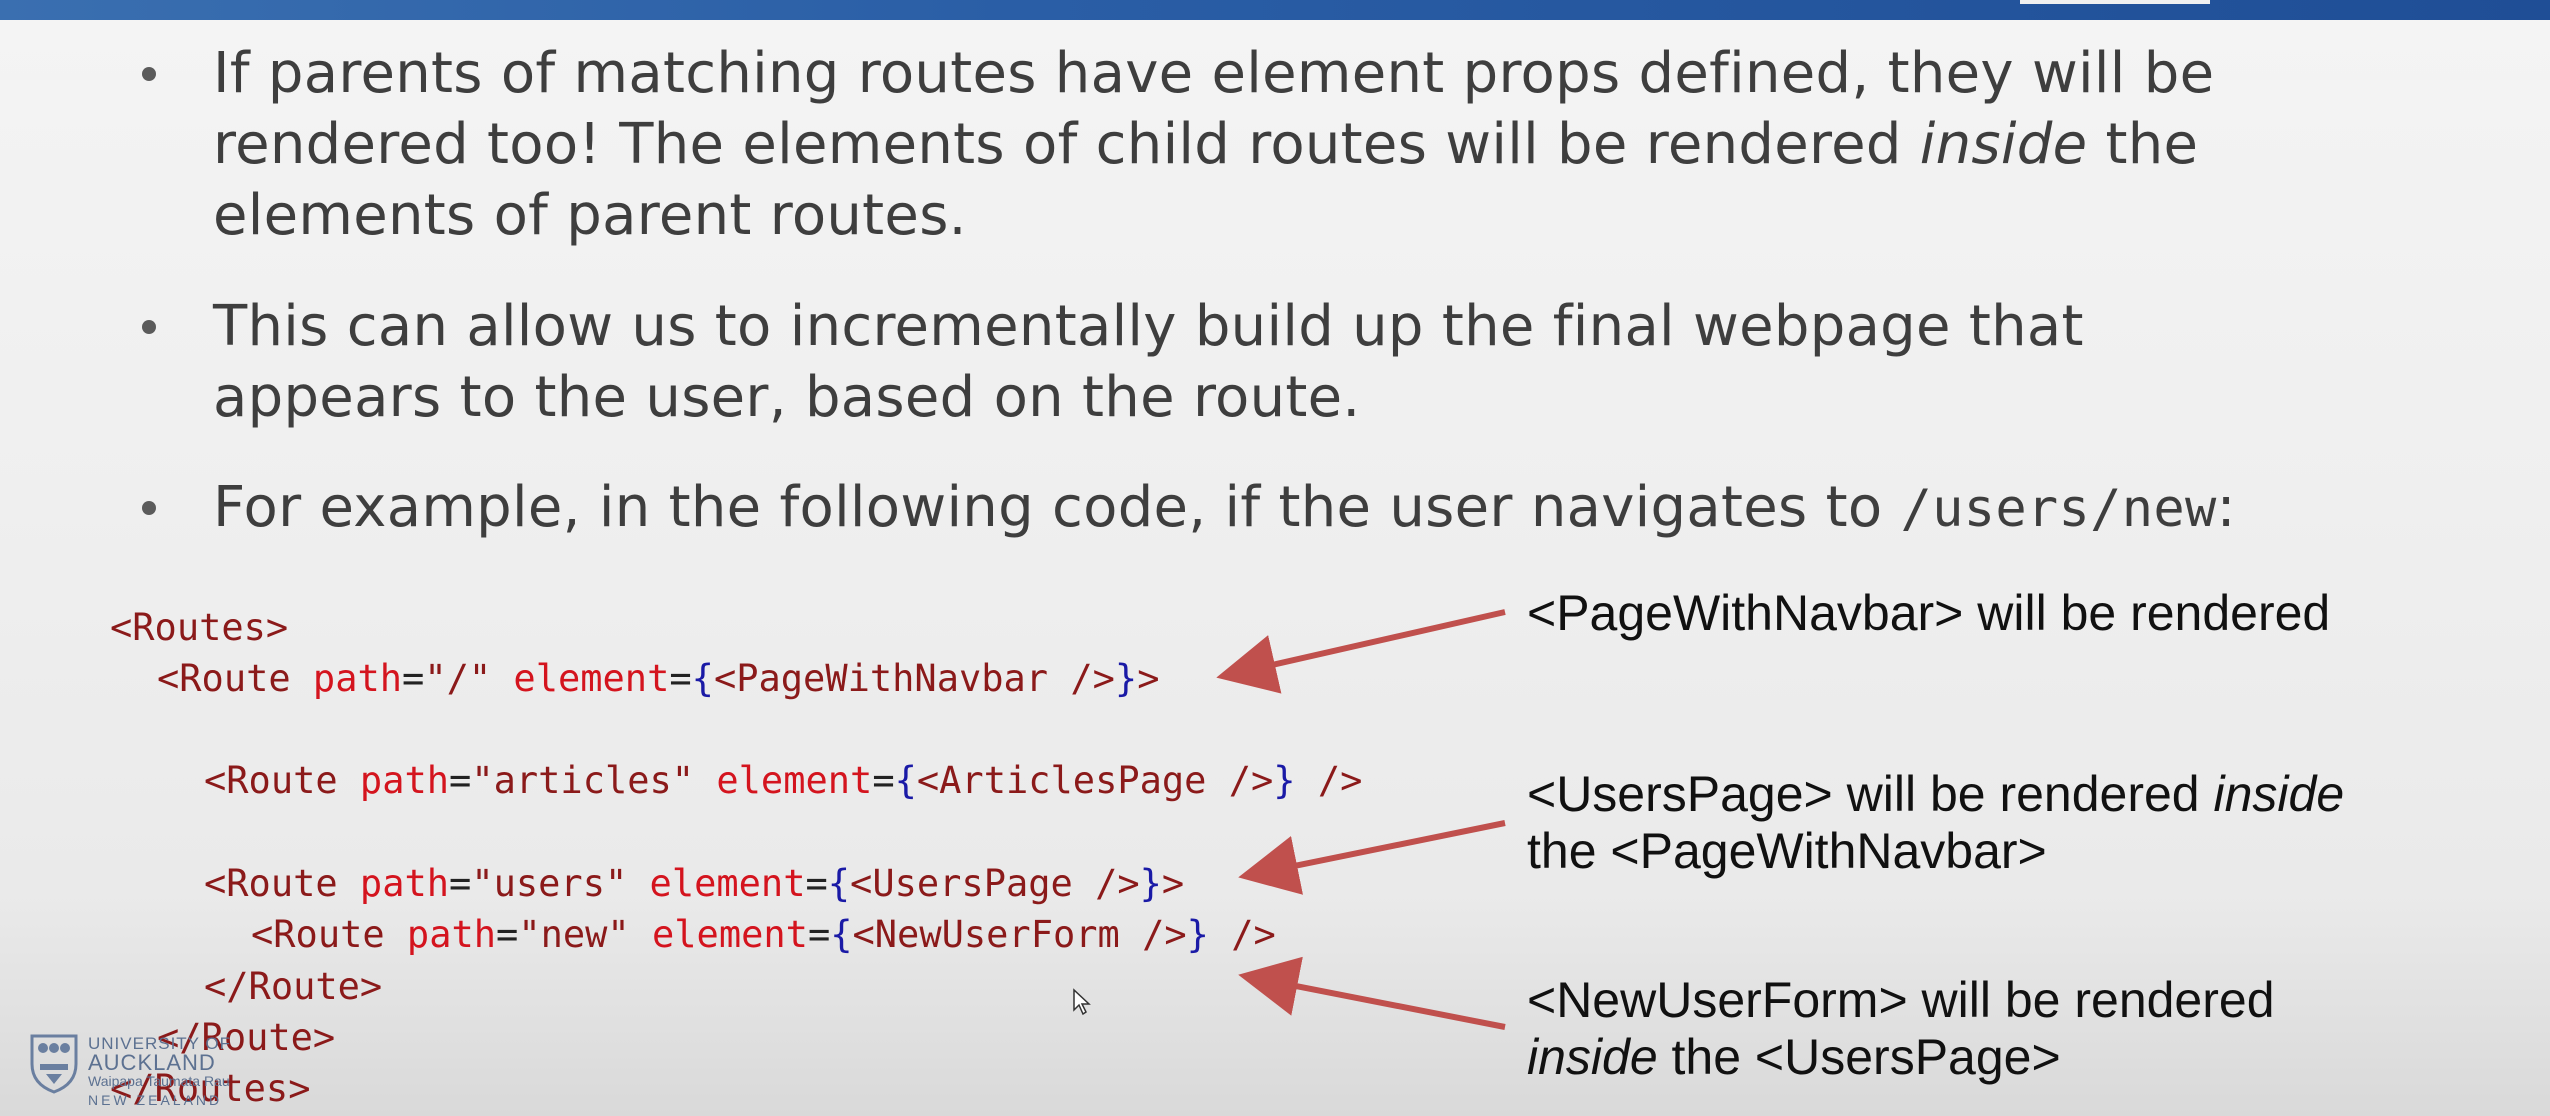  Describe the element at coordinates (1082, 1002) in the screenshot. I see `mouse-cursor-icon` at that location.